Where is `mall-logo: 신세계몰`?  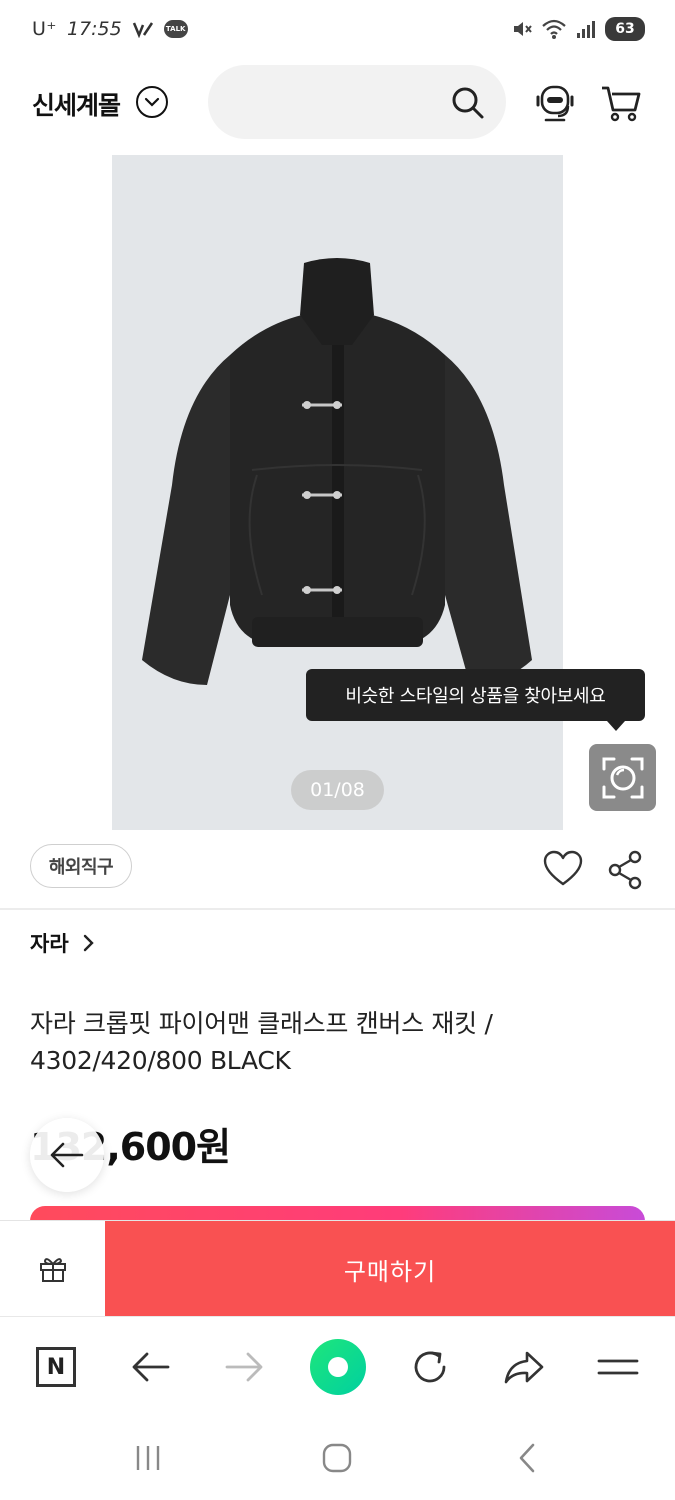 mall-logo: 신세계몰 is located at coordinates (76, 104).